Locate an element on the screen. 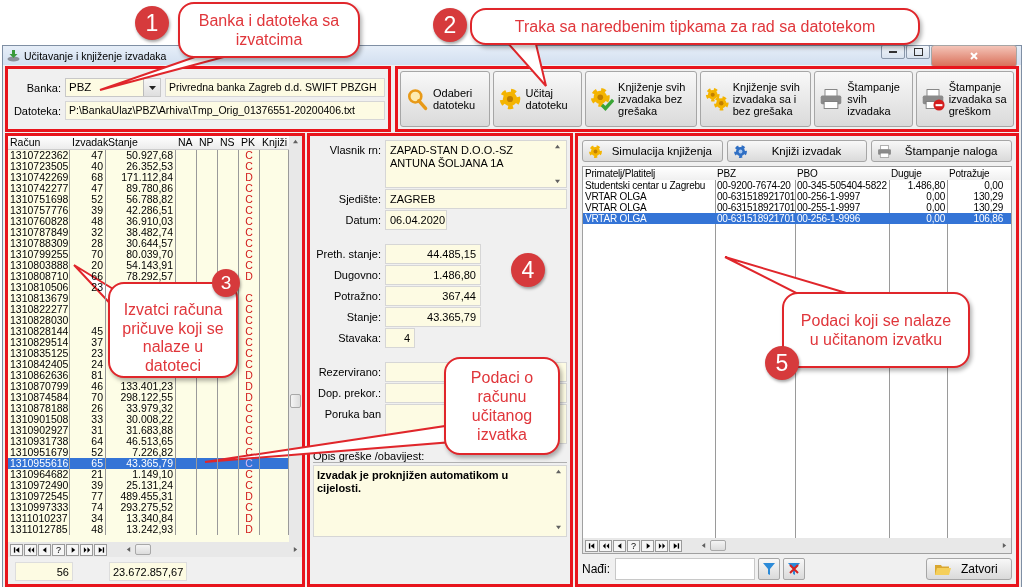  message-field: Izvadak je proknjižen automatikom u cijelosti. is located at coordinates (440, 501).